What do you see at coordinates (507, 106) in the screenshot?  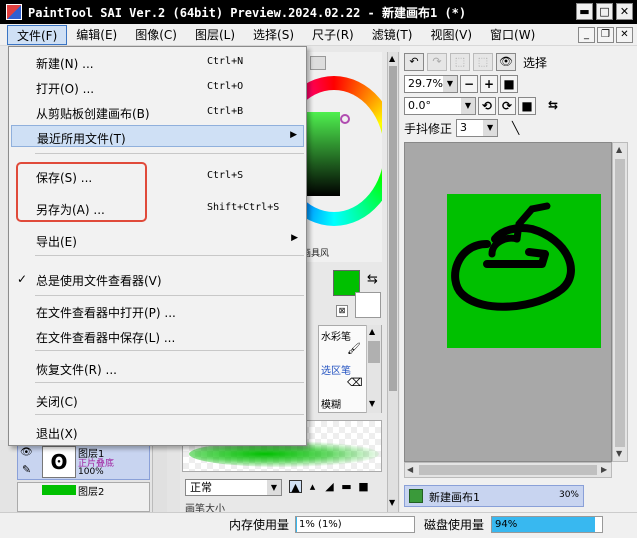 I see `rotate-right-button: ⟳` at bounding box center [507, 106].